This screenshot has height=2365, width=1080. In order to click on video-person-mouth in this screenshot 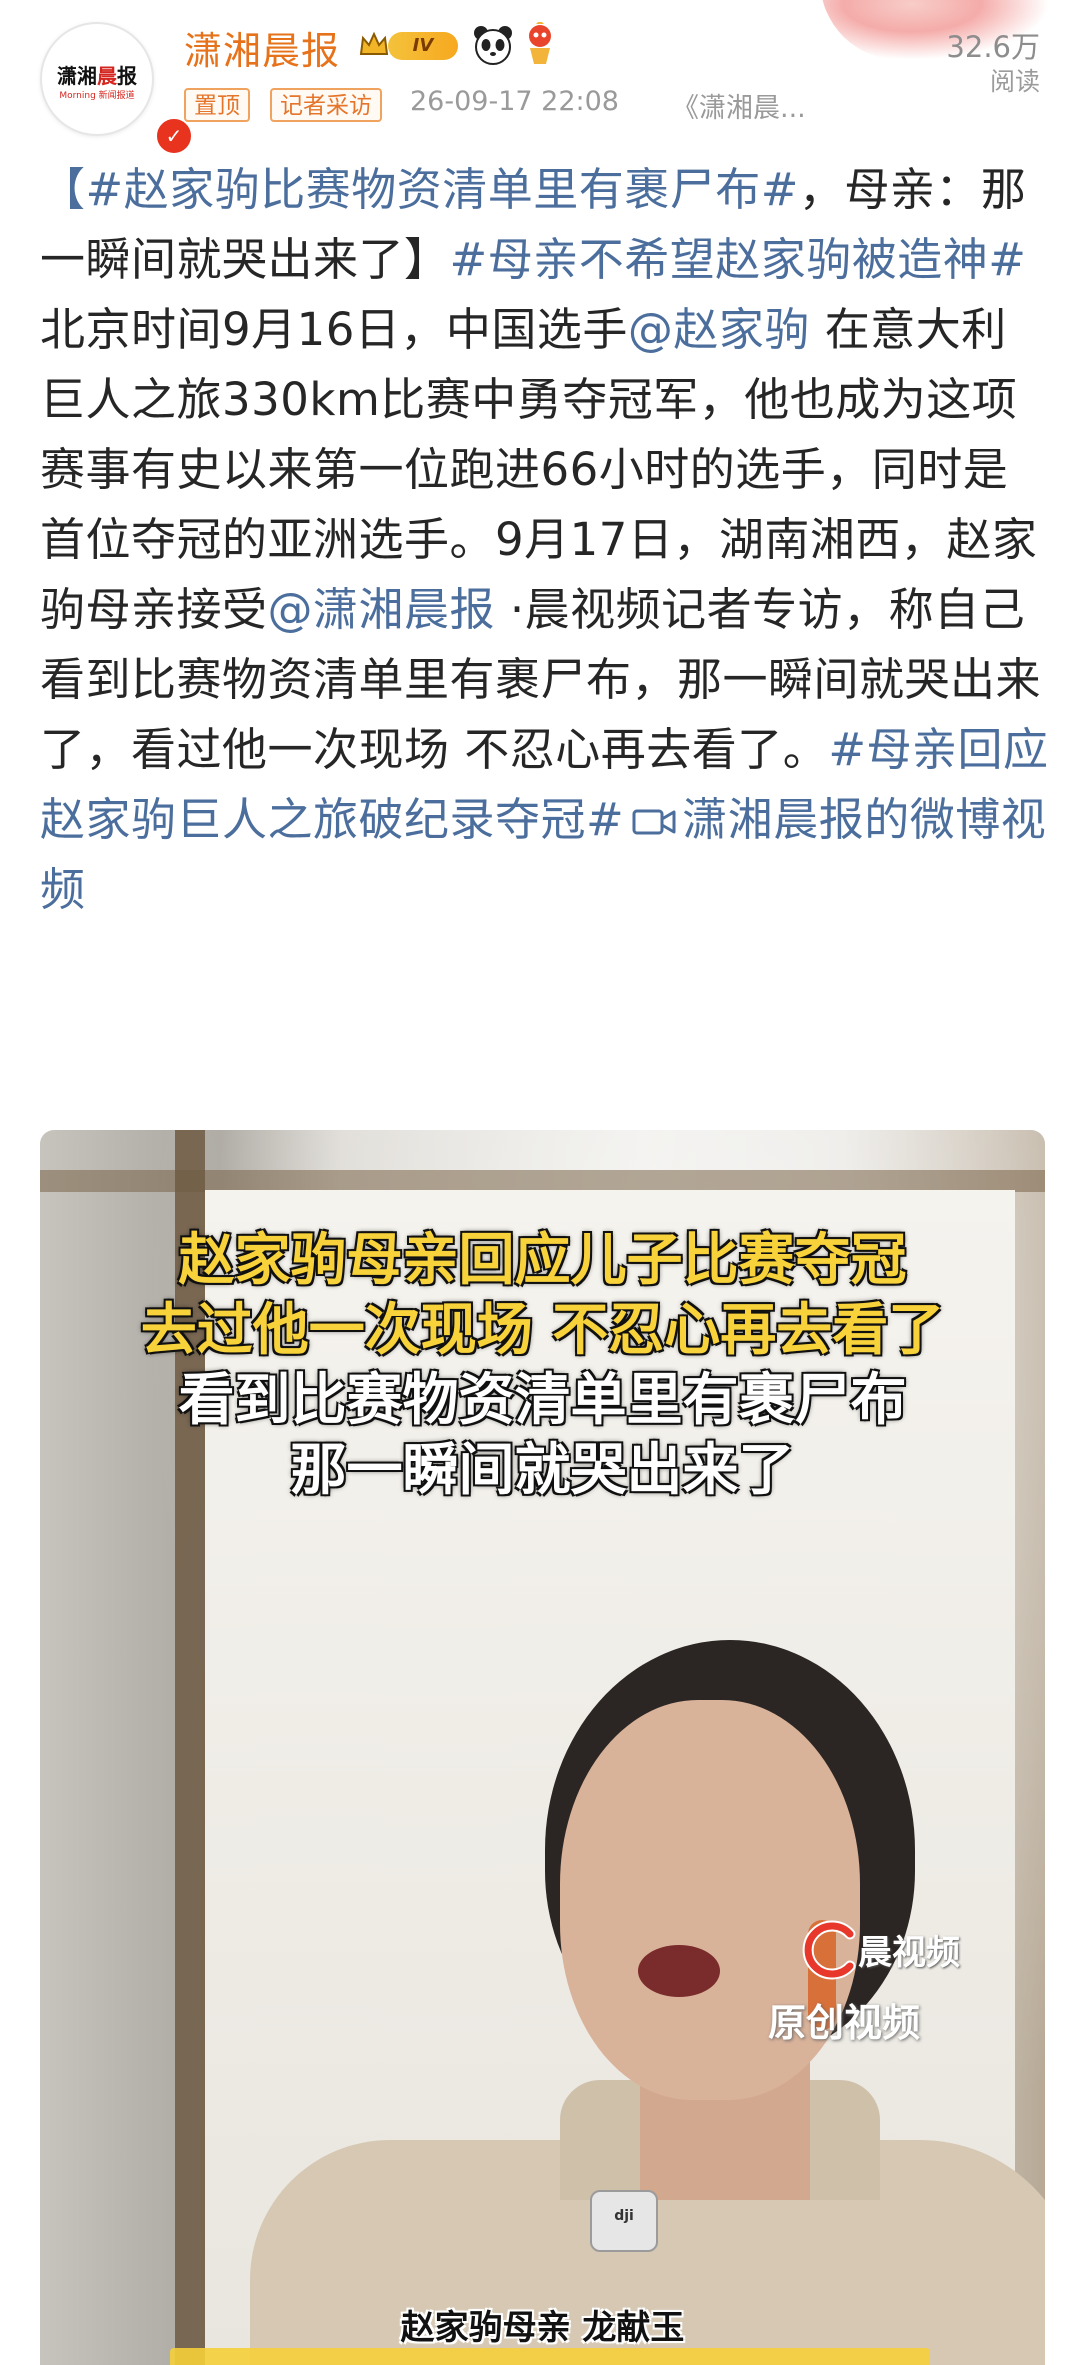, I will do `click(679, 1971)`.